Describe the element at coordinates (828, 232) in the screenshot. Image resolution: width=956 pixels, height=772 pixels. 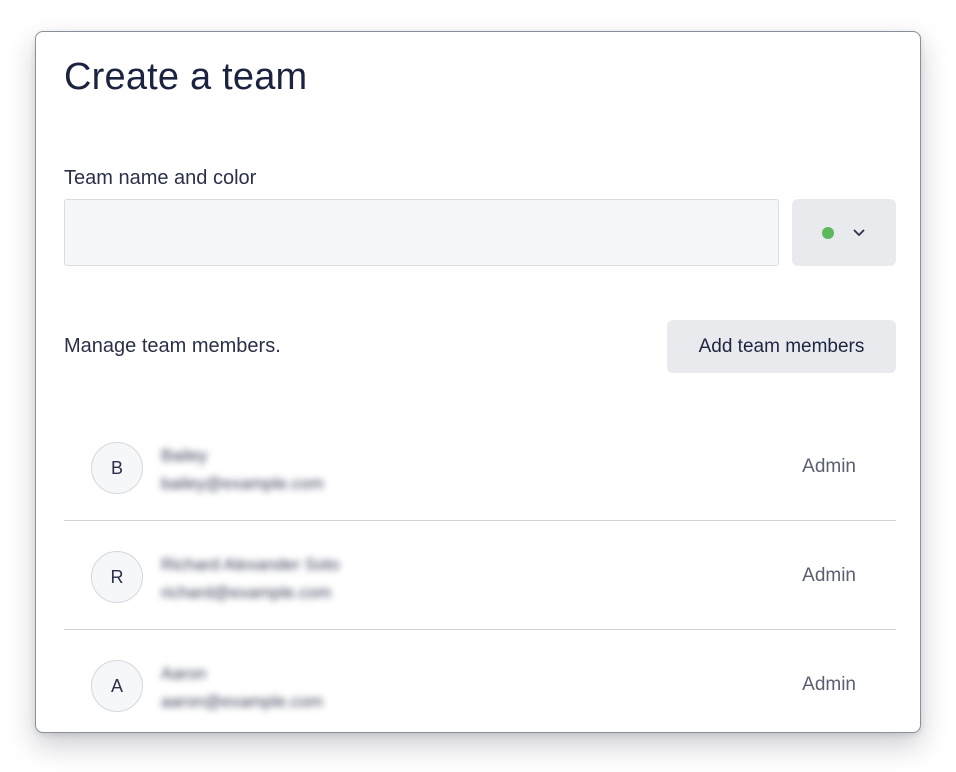
I see `color-dot-icon` at that location.